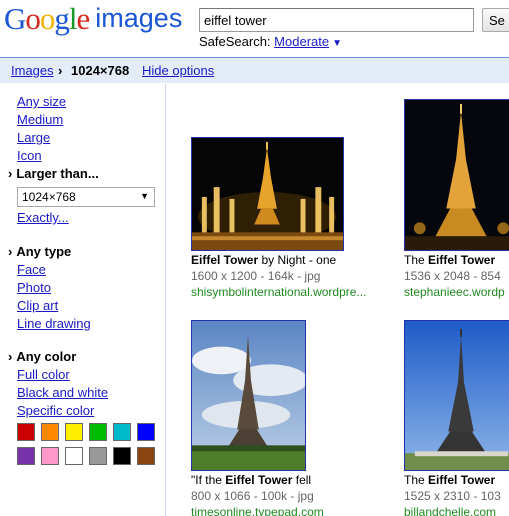 The width and height of the screenshot is (509, 516). Describe the element at coordinates (44, 251) in the screenshot. I see `filter-any-type-label: Any type` at that location.